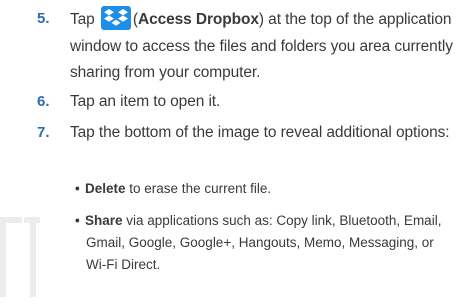 This screenshot has height=304, width=472. Describe the element at coordinates (123, 264) in the screenshot. I see `bullet-continuation: Wi-Fi Direct.` at that location.